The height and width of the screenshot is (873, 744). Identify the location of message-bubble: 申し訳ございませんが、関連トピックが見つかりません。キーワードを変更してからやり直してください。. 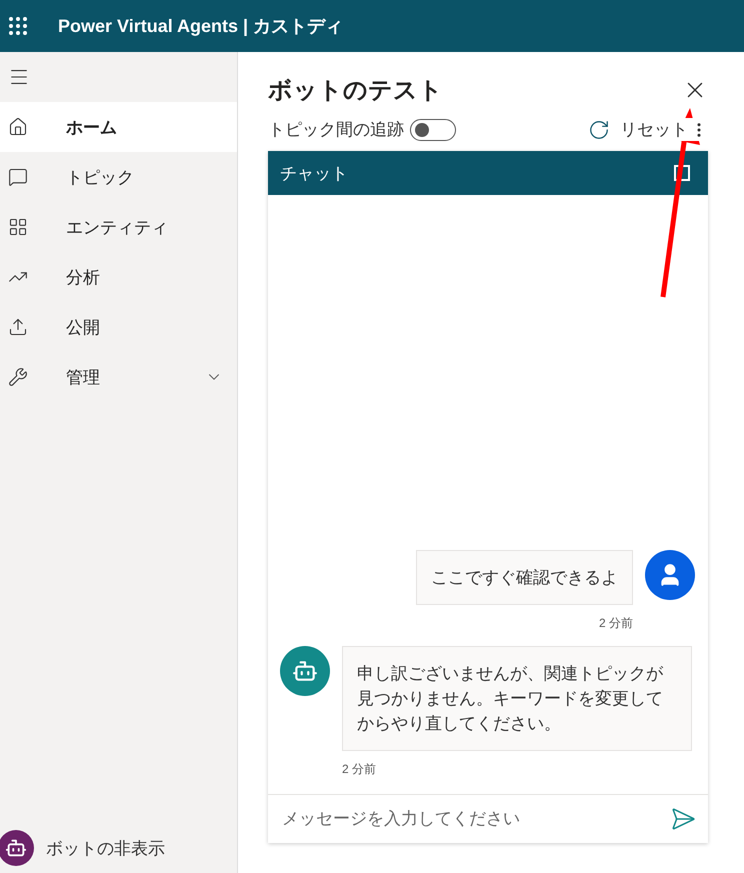
(517, 698).